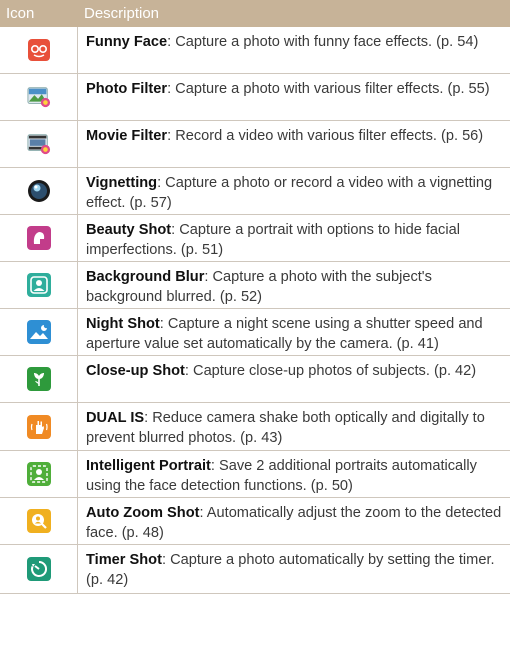 The image size is (514, 645). I want to click on dual-is-icon, so click(38, 426).